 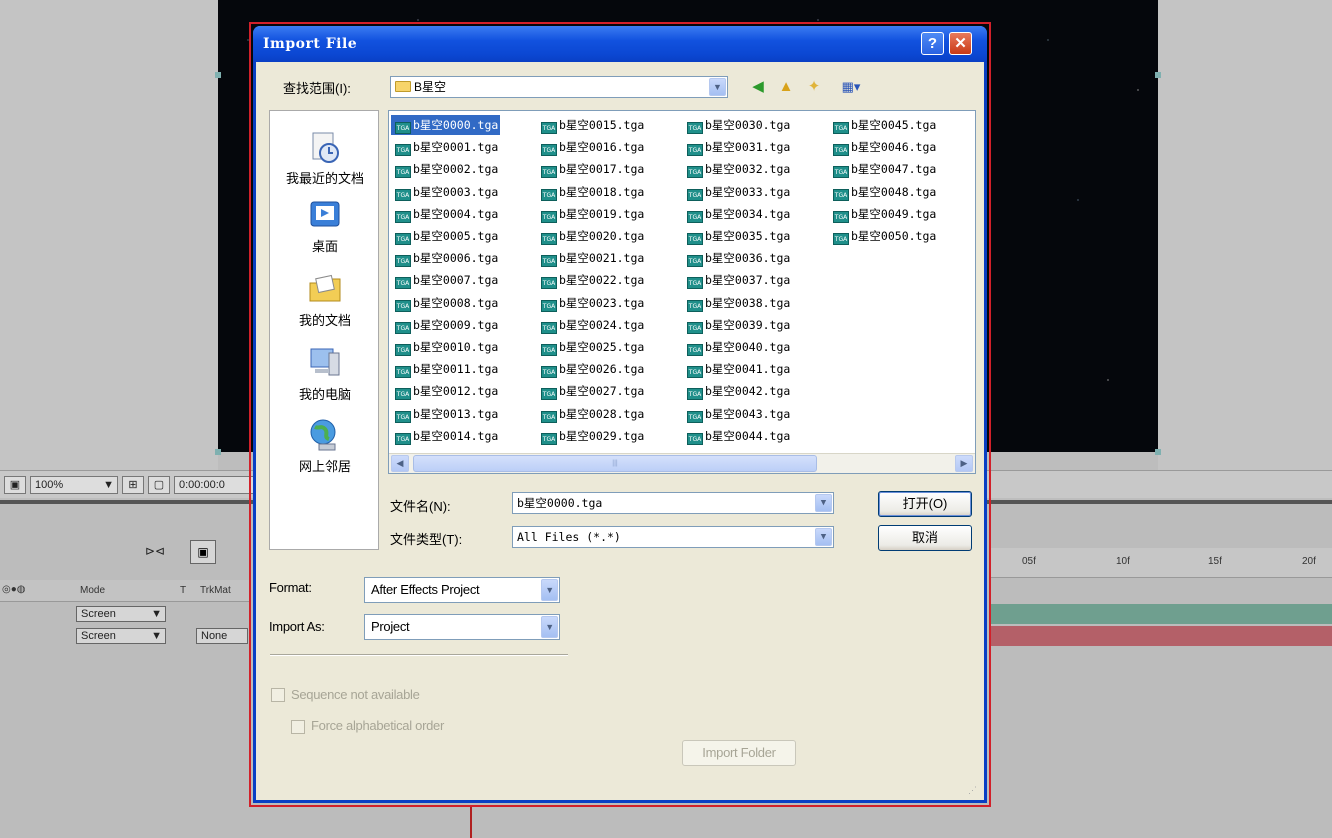 I want to click on view-menu-icon: ▦▾, so click(x=851, y=87).